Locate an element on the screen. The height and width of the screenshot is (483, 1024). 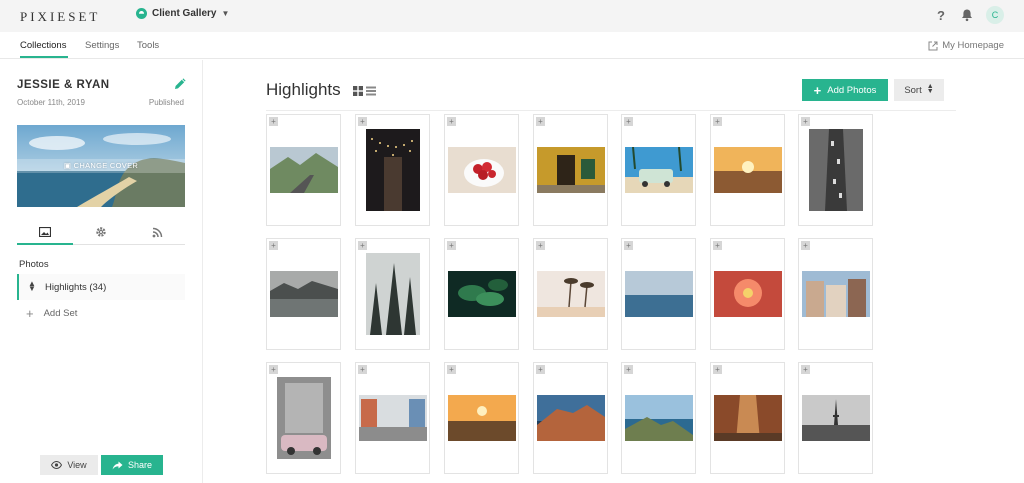
my-homepage-link: My Homepage is located at coordinates (966, 45).